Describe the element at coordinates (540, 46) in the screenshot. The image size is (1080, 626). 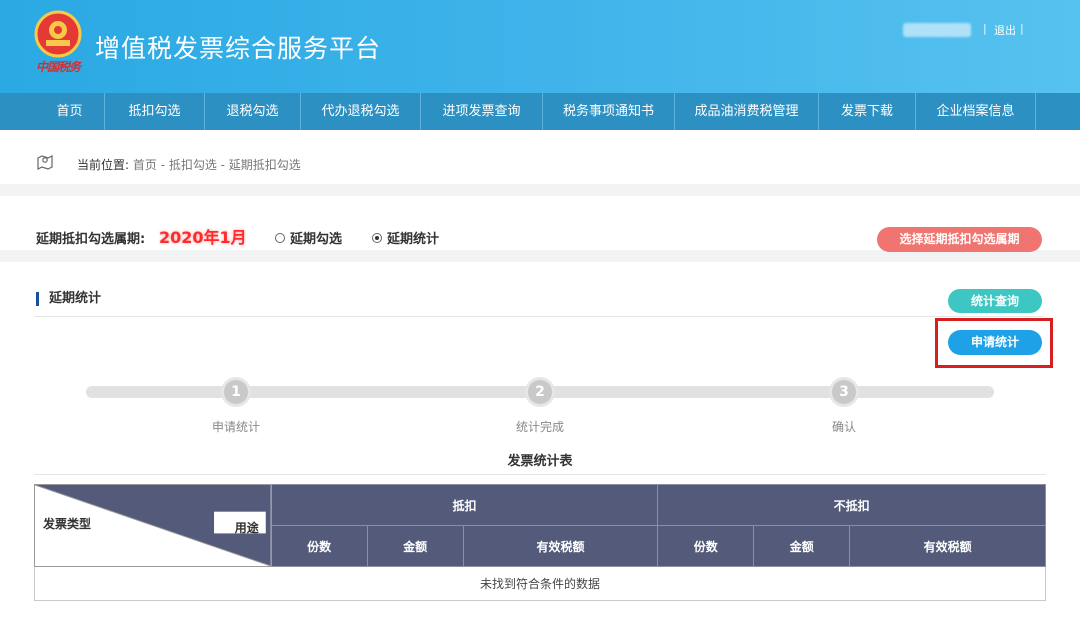
I see `header: 中国税务 增值税发票综合服务平台 | 退出 |` at that location.